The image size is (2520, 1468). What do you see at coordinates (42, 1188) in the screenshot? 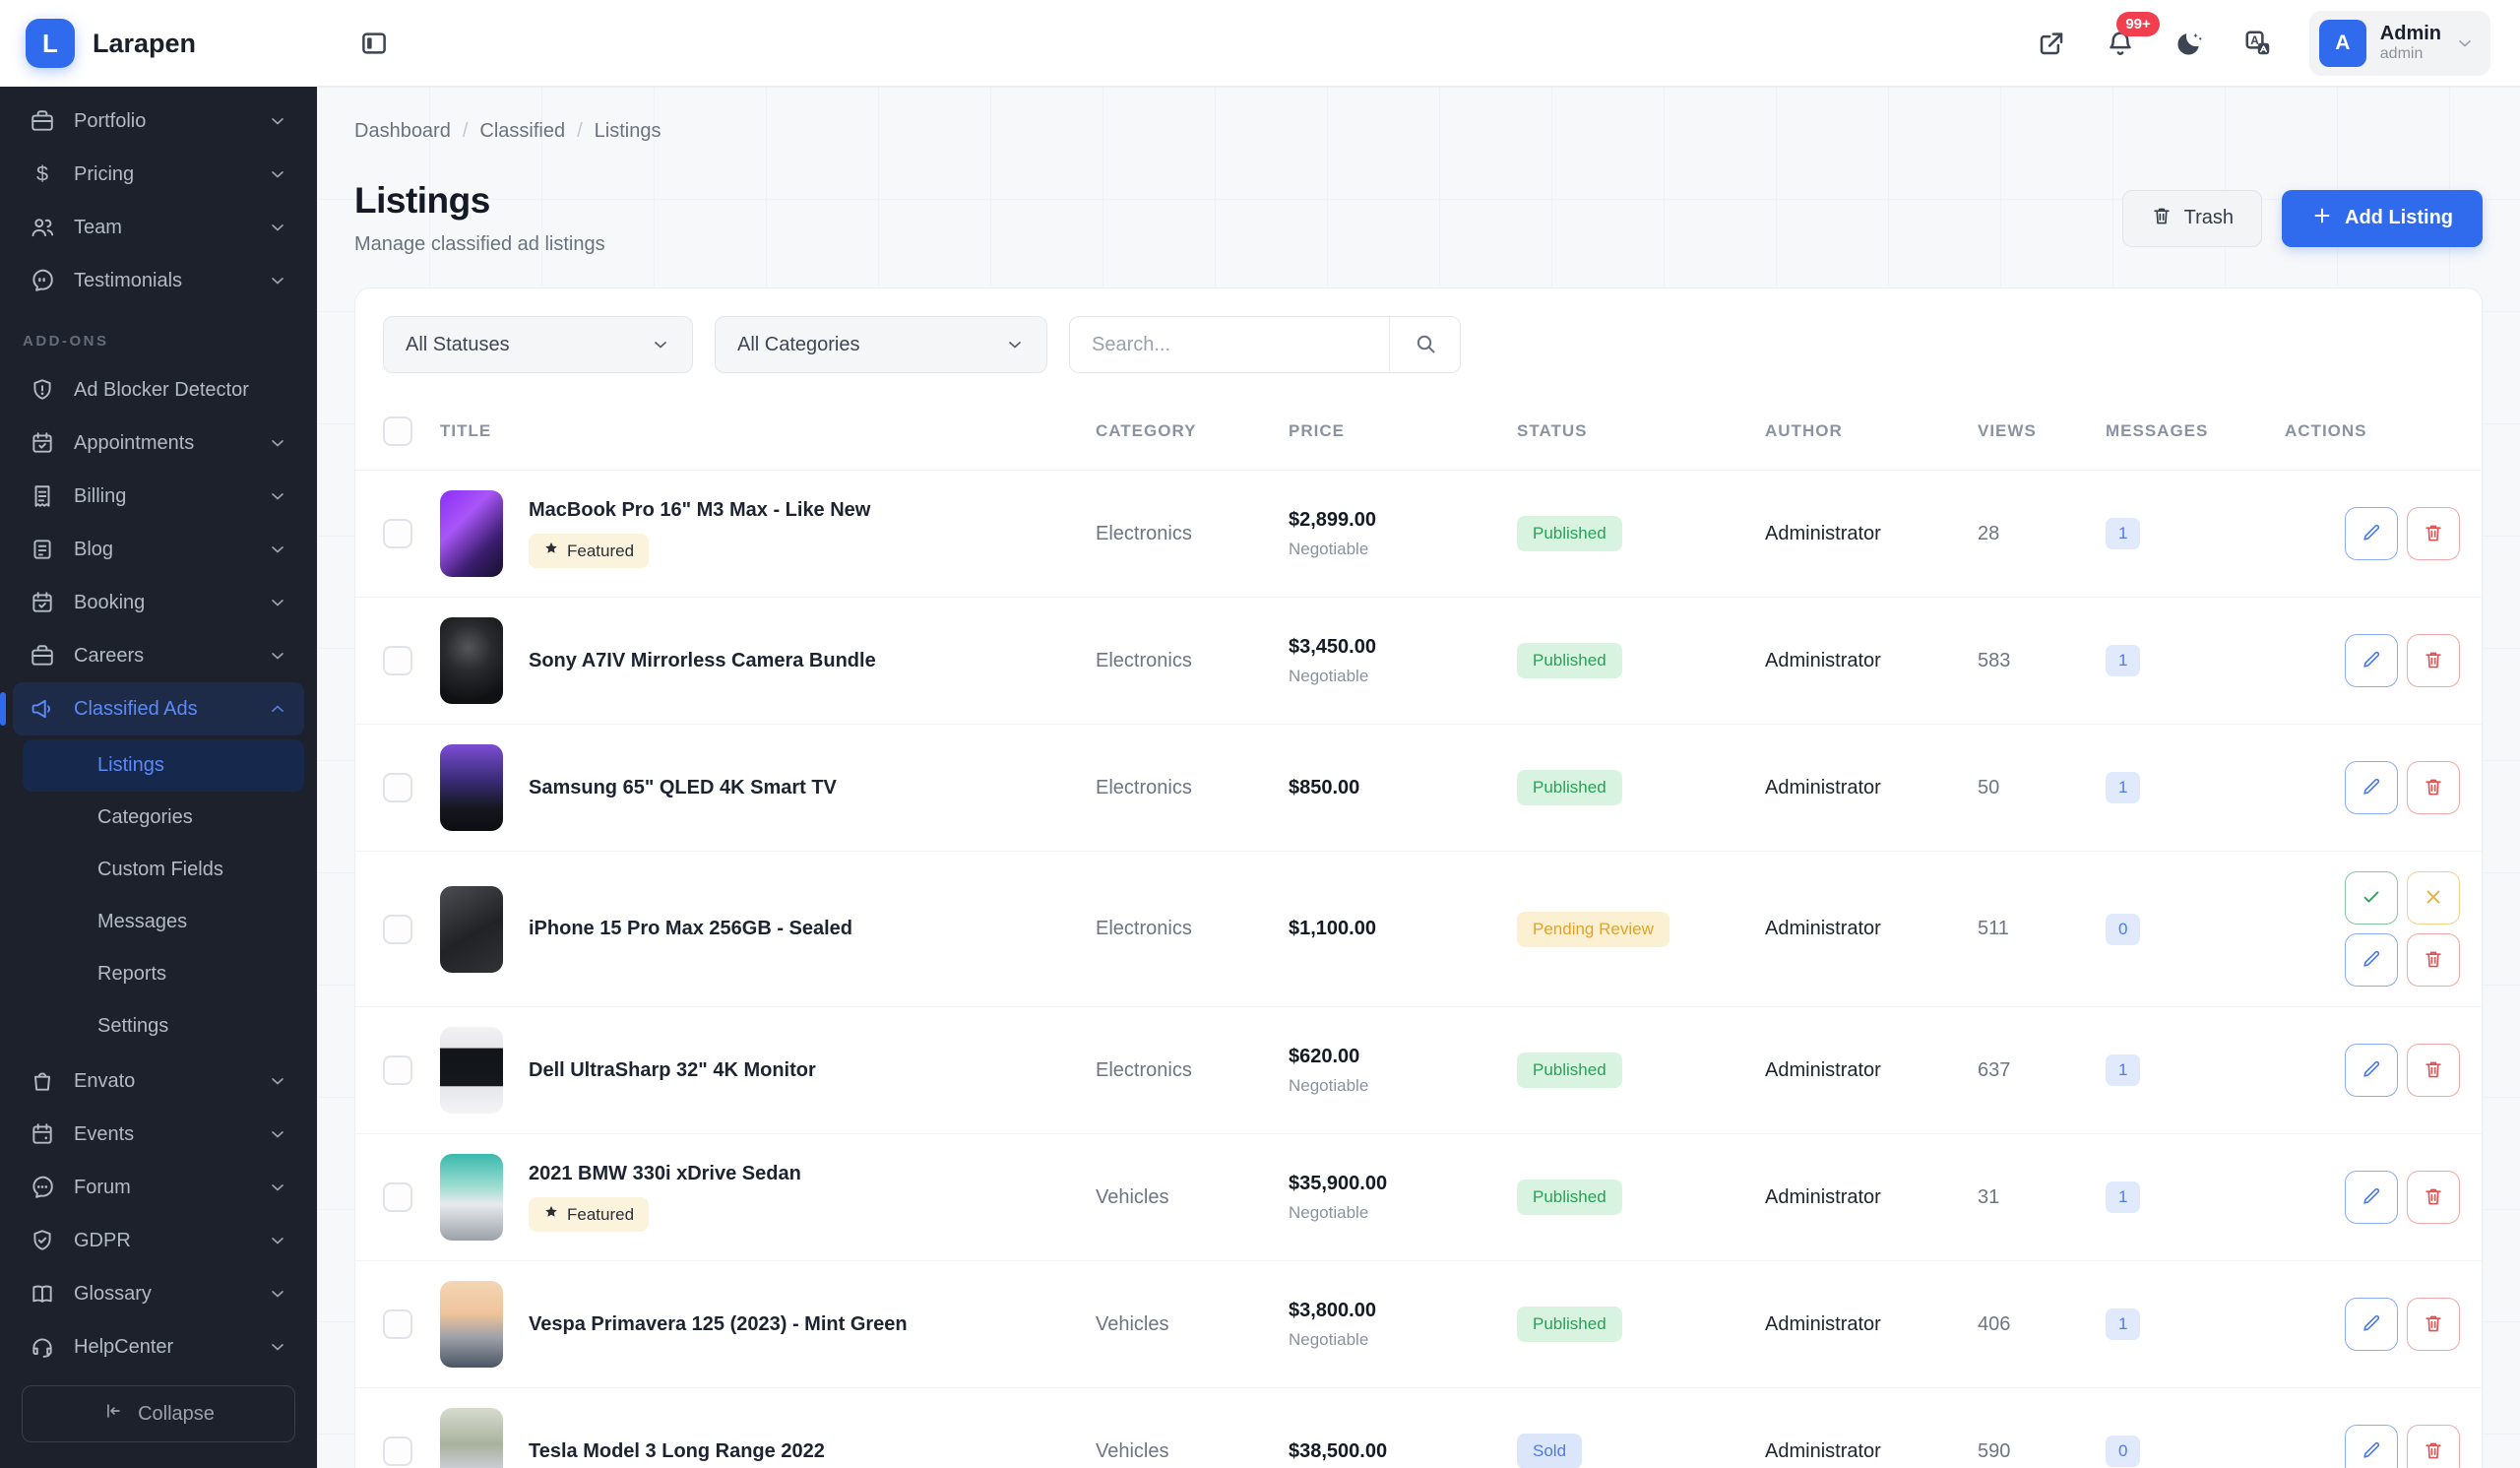
I see `chat-icon` at bounding box center [42, 1188].